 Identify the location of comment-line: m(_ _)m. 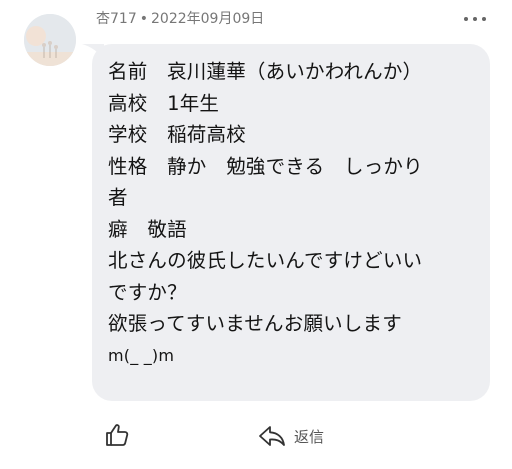
(141, 355).